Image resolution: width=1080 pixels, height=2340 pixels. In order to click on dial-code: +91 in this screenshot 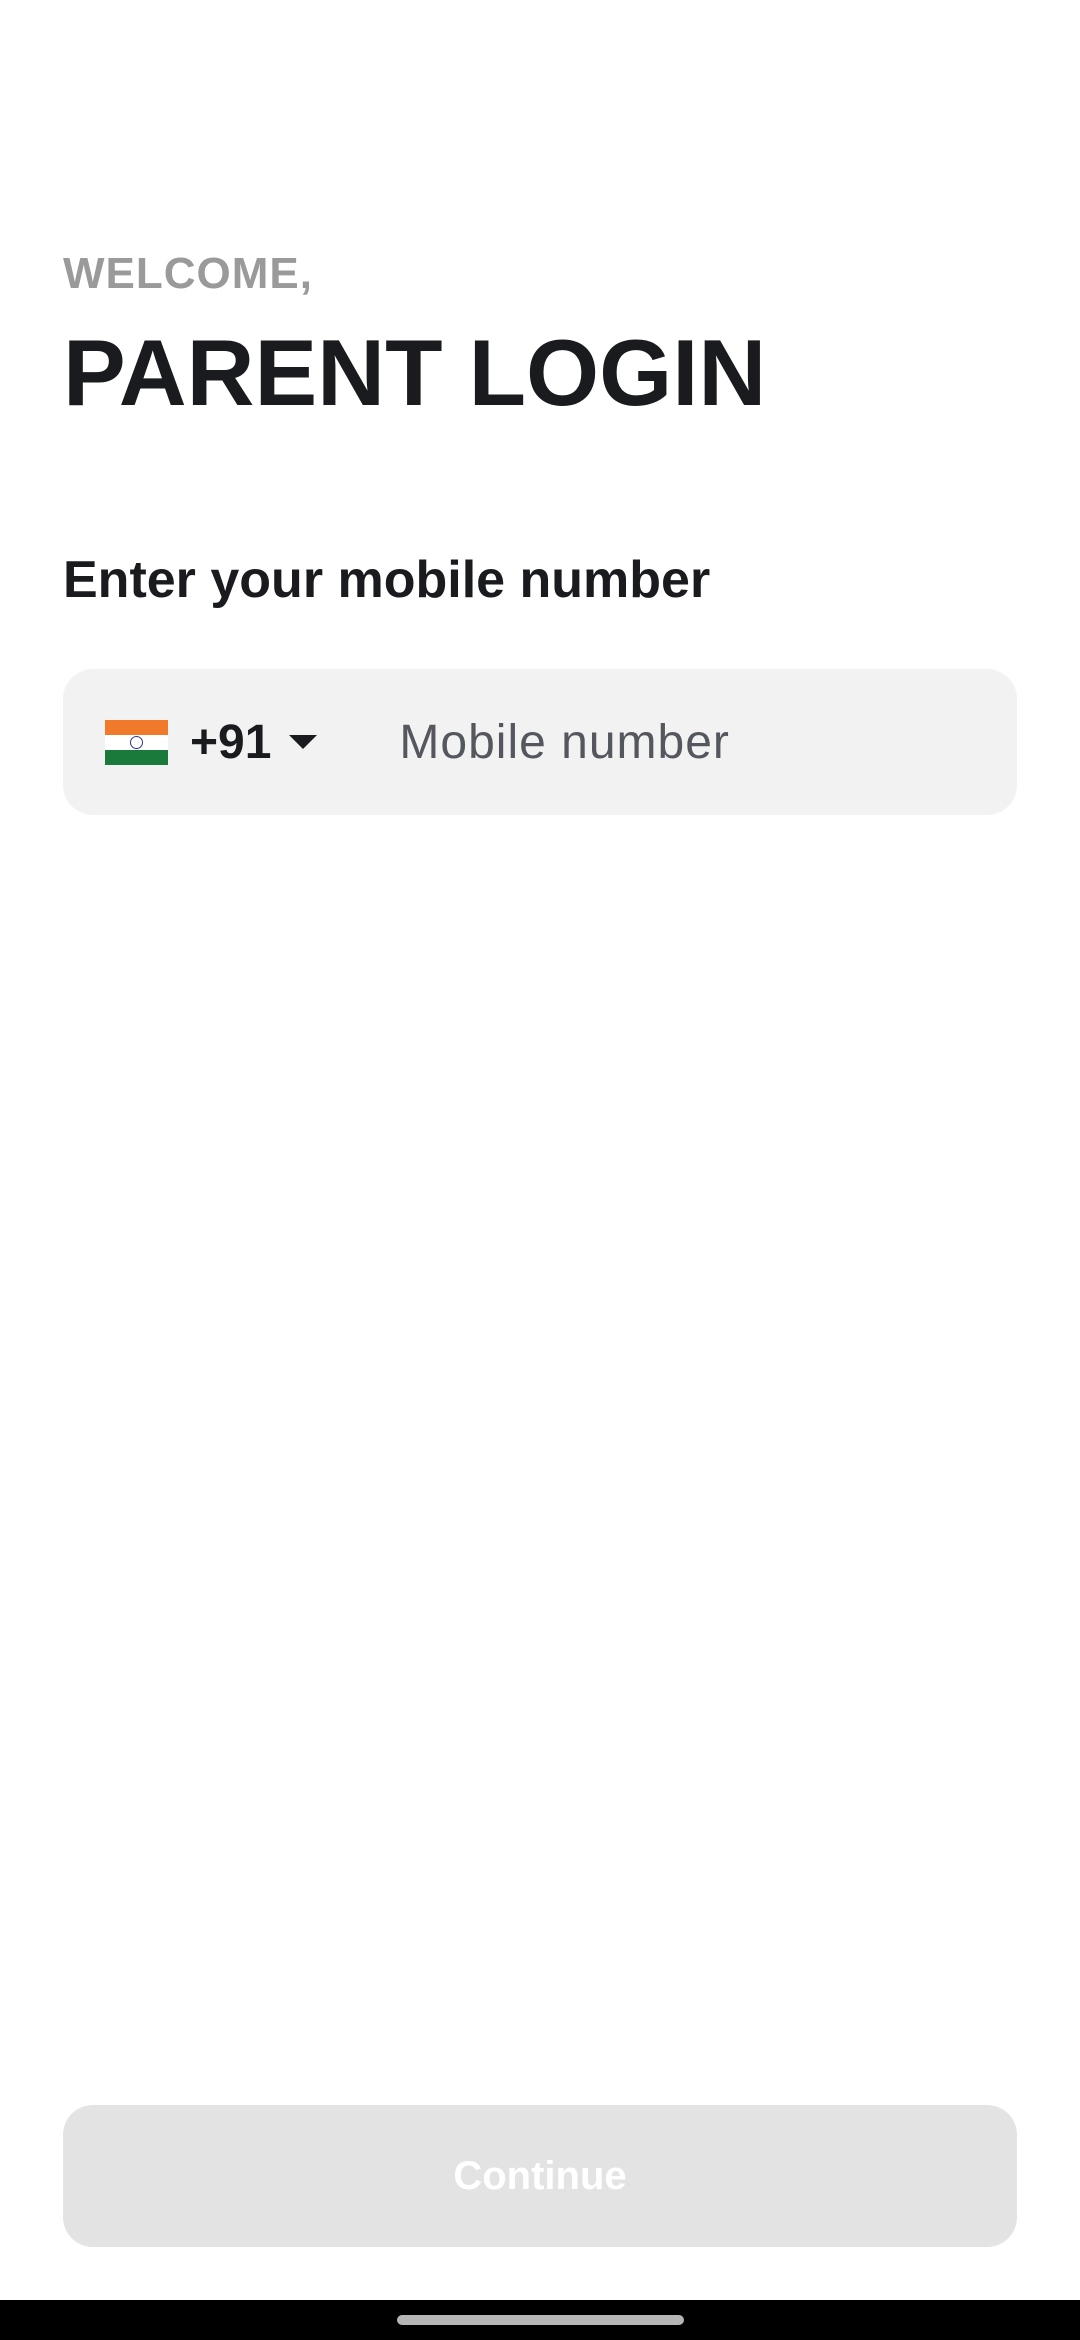, I will do `click(231, 742)`.